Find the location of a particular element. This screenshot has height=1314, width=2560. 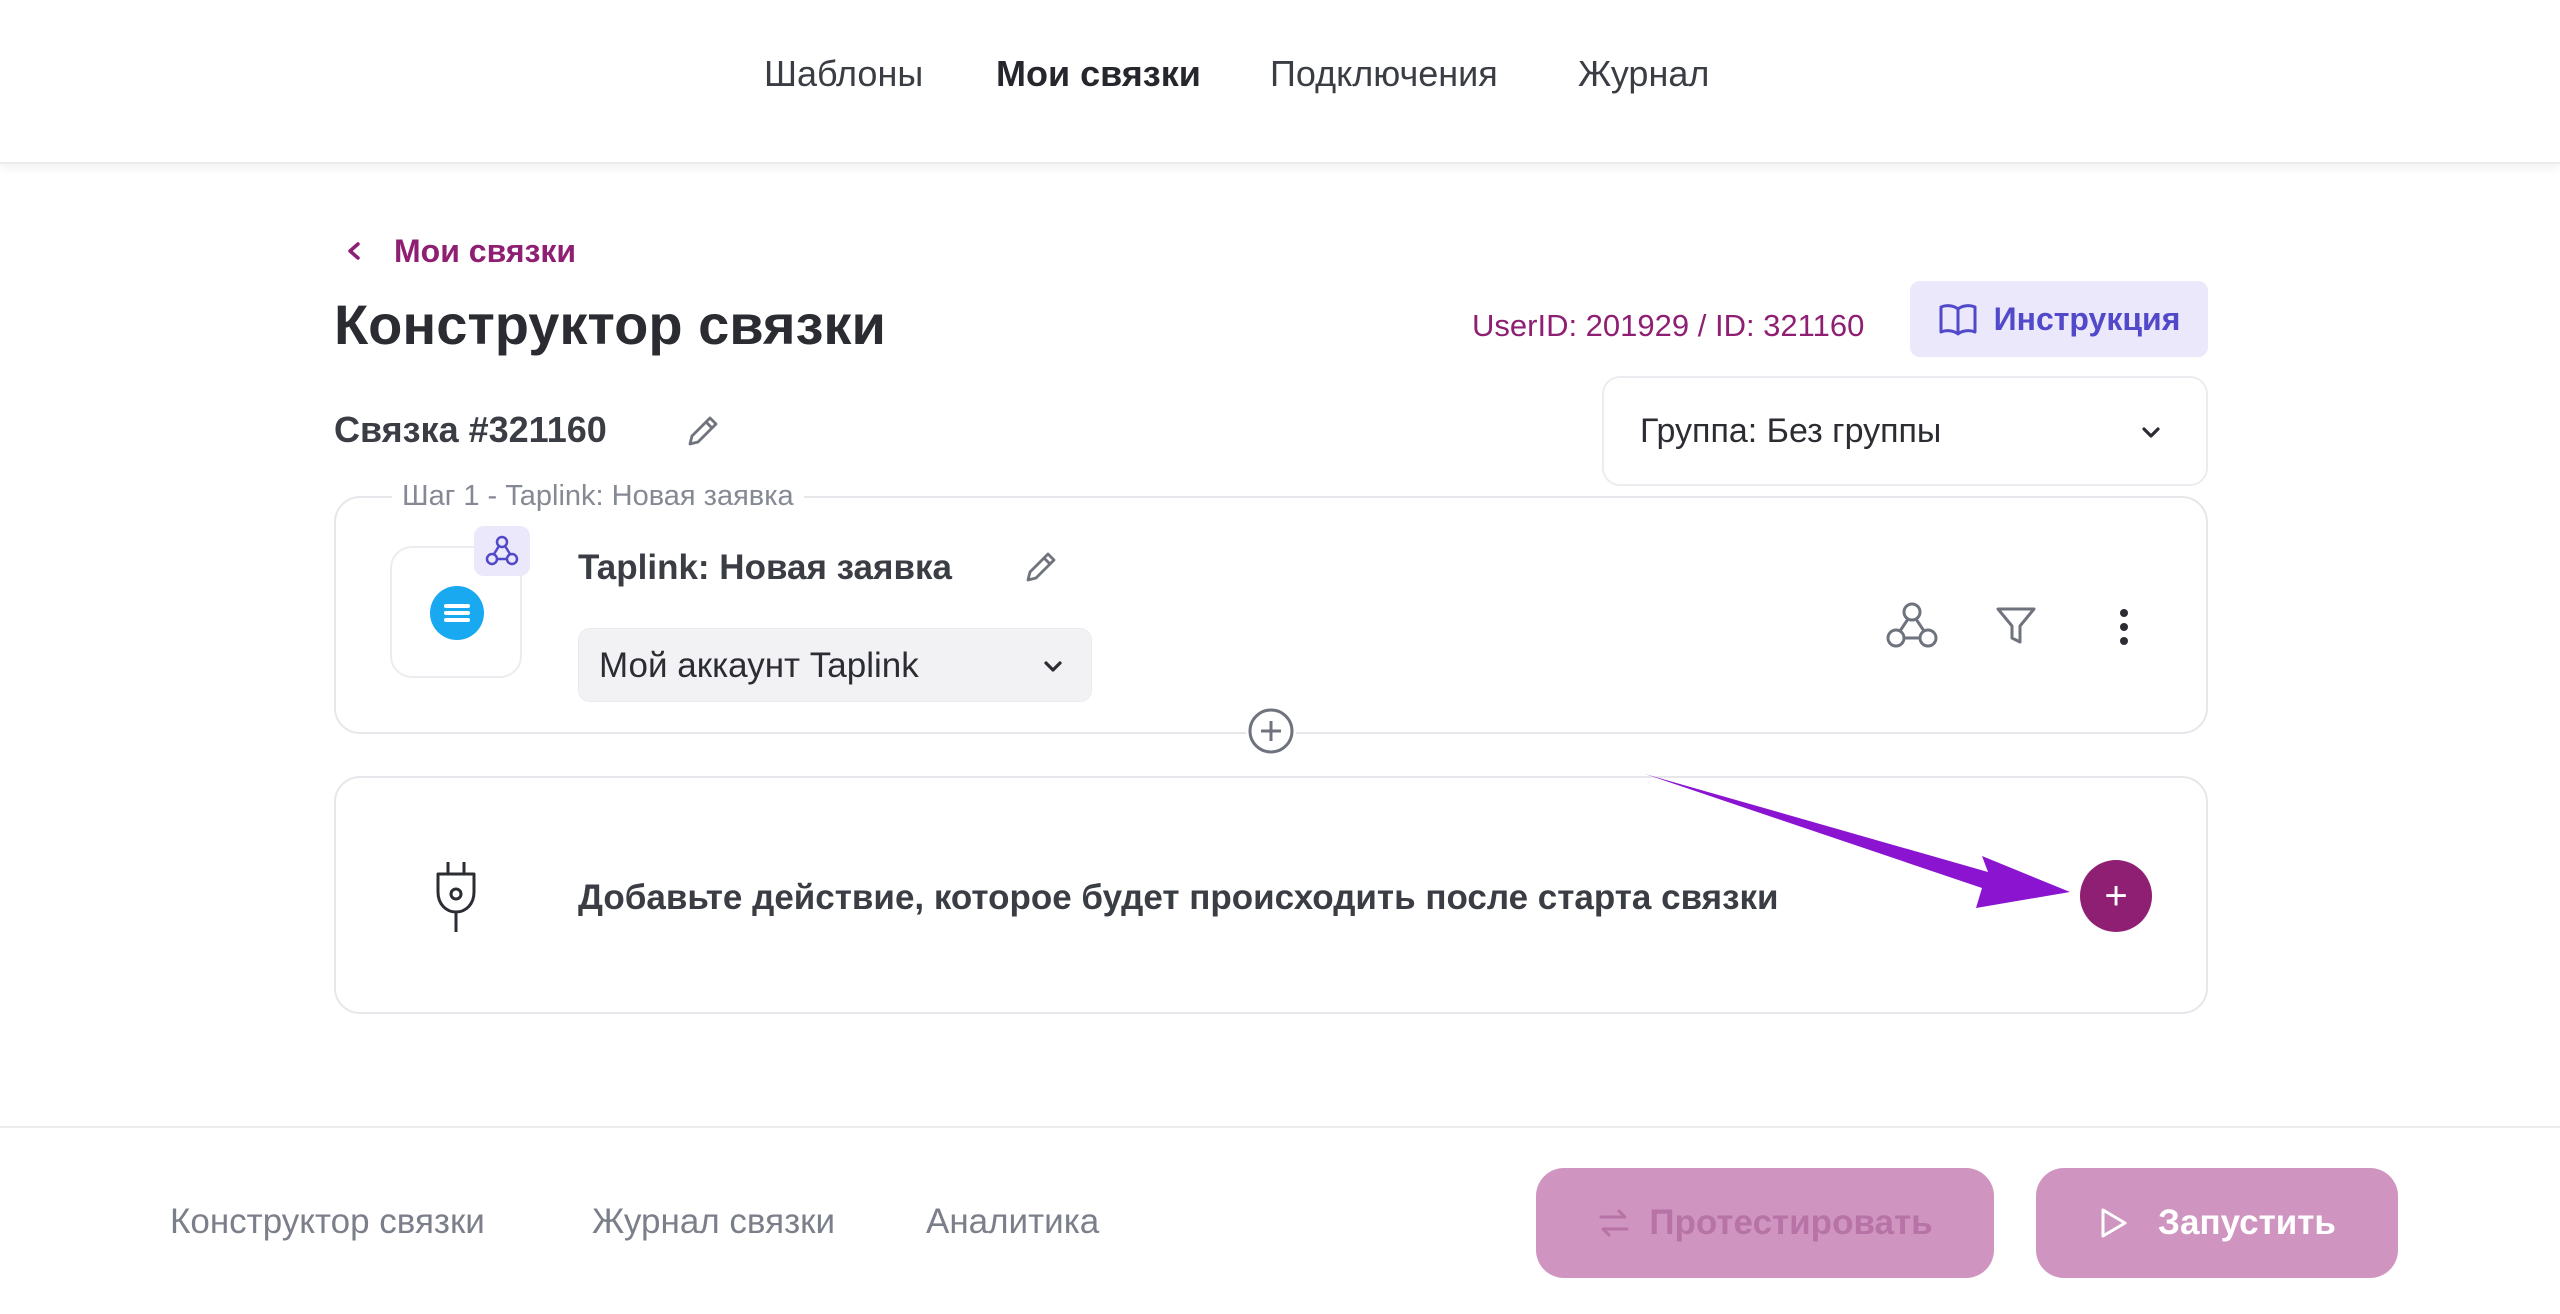

tab-link-journal: Журнал связки is located at coordinates (713, 1222).